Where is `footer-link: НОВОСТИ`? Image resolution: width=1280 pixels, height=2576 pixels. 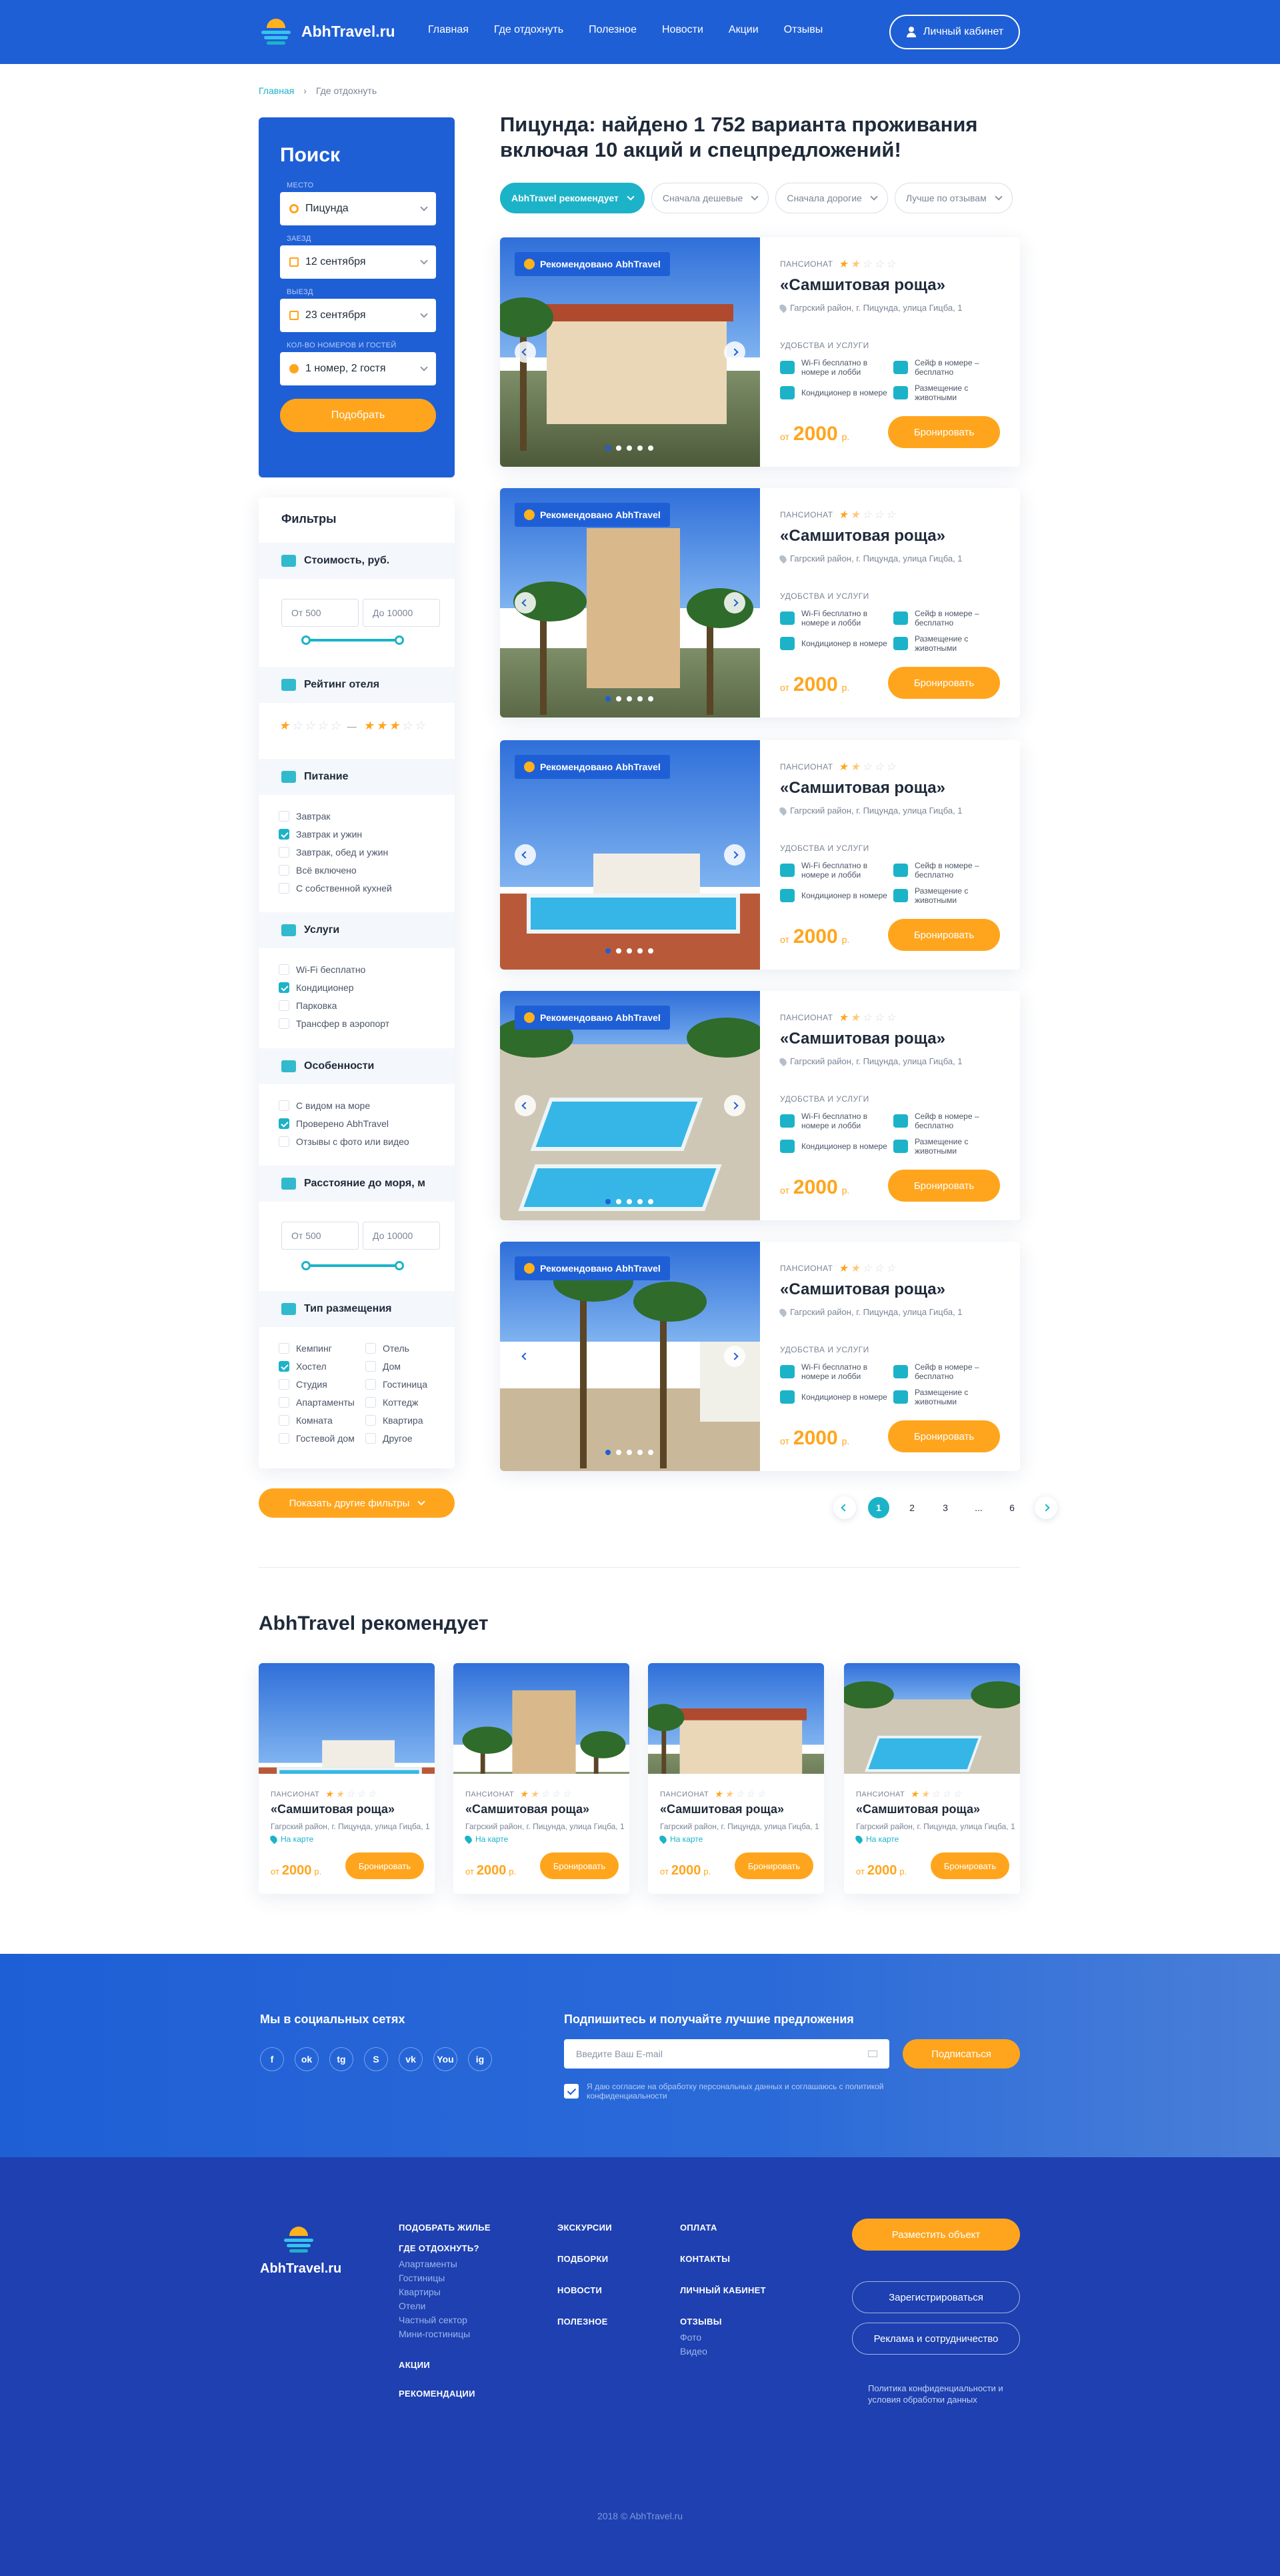 footer-link: НОВОСТИ is located at coordinates (584, 2290).